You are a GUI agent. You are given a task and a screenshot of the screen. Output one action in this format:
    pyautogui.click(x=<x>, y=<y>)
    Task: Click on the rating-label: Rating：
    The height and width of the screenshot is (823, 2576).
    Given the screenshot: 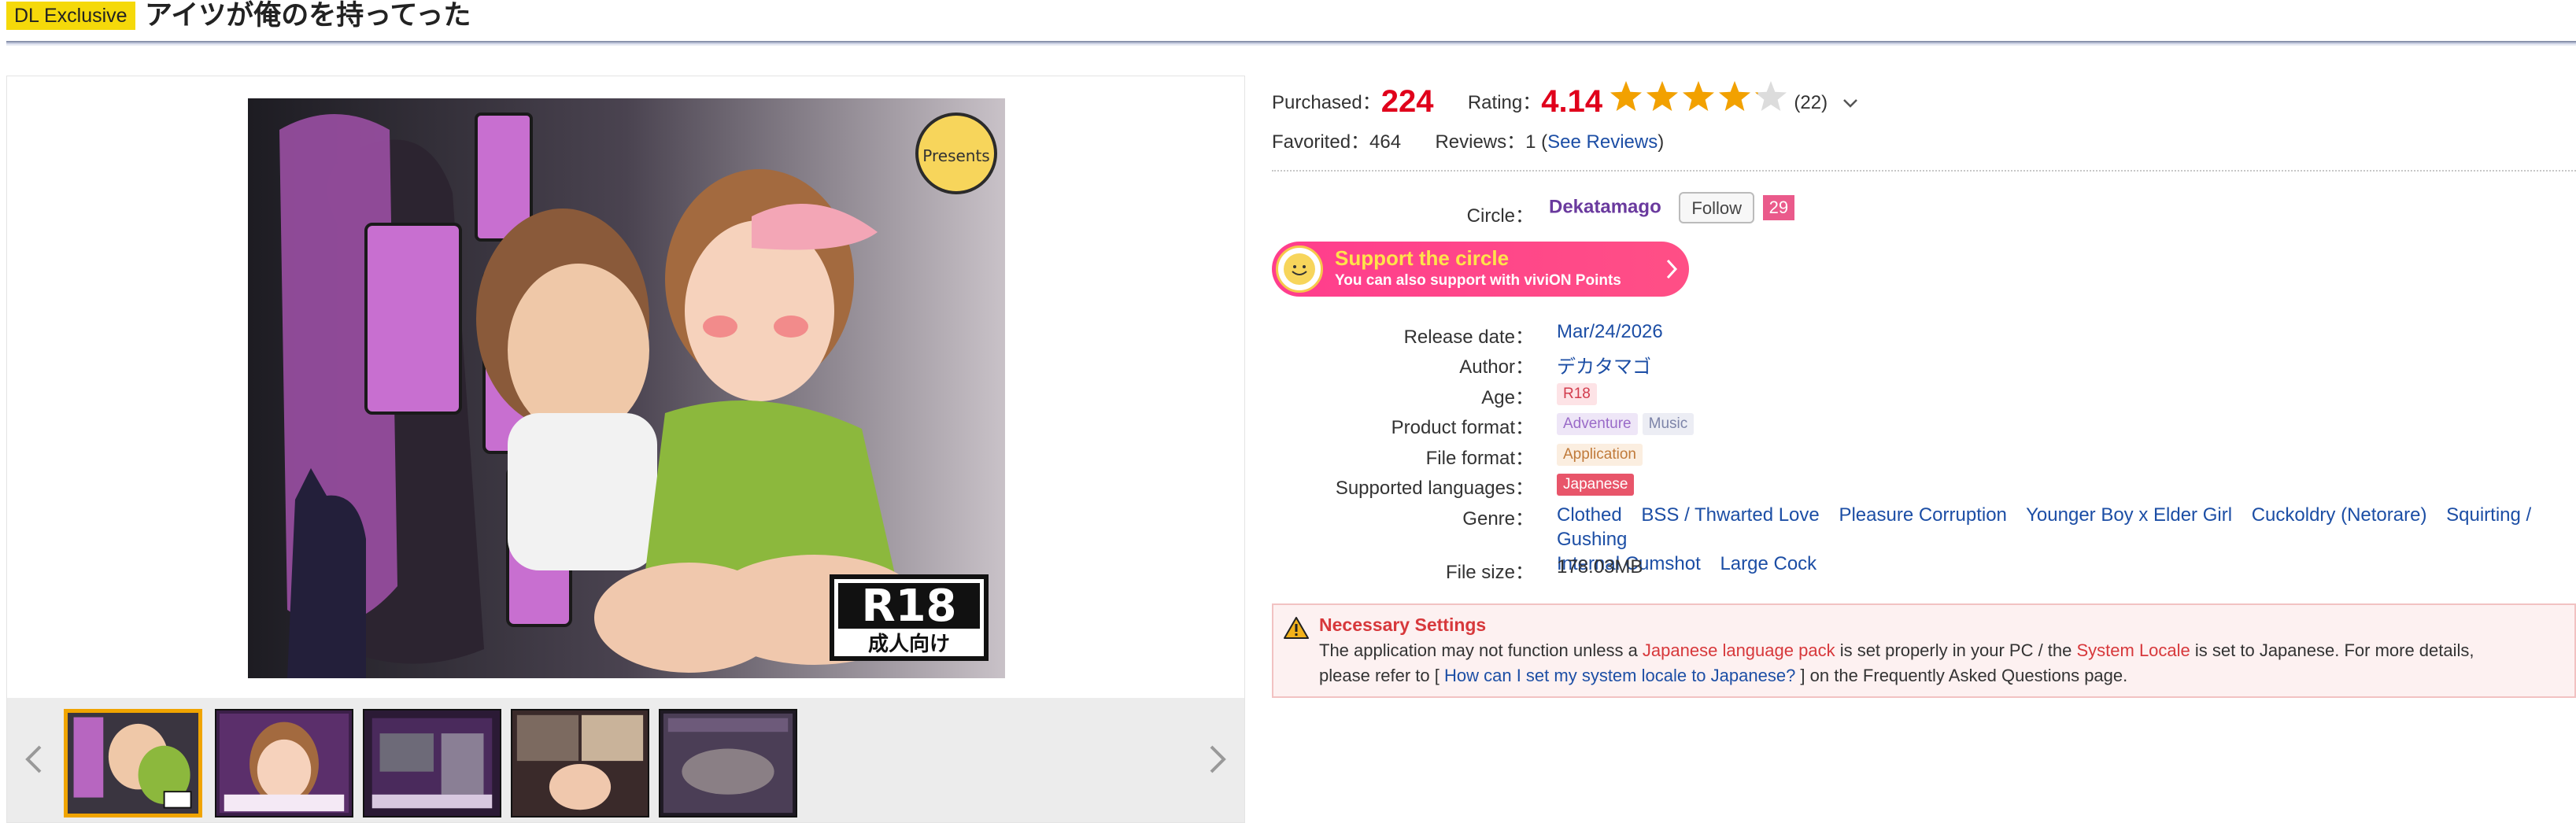 What is the action you would take?
    pyautogui.click(x=1504, y=102)
    